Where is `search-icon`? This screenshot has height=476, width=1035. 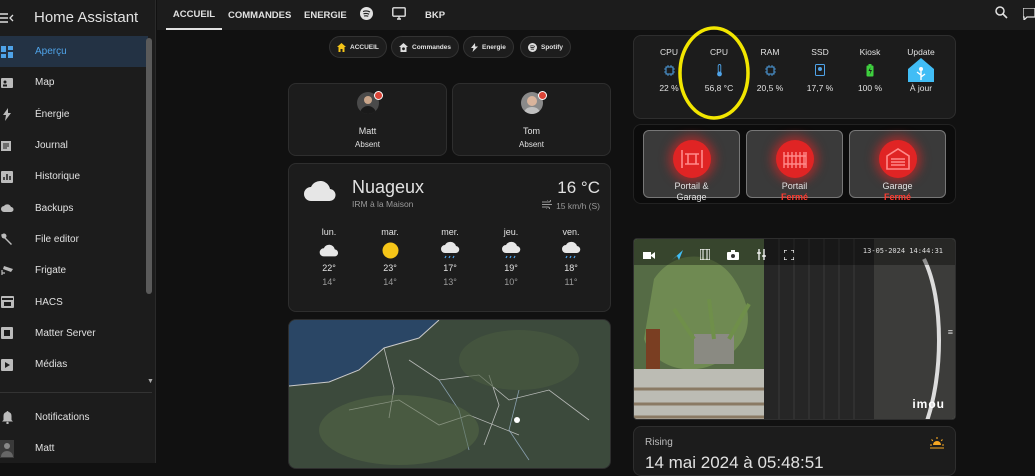
search-icon is located at coordinates (1001, 15).